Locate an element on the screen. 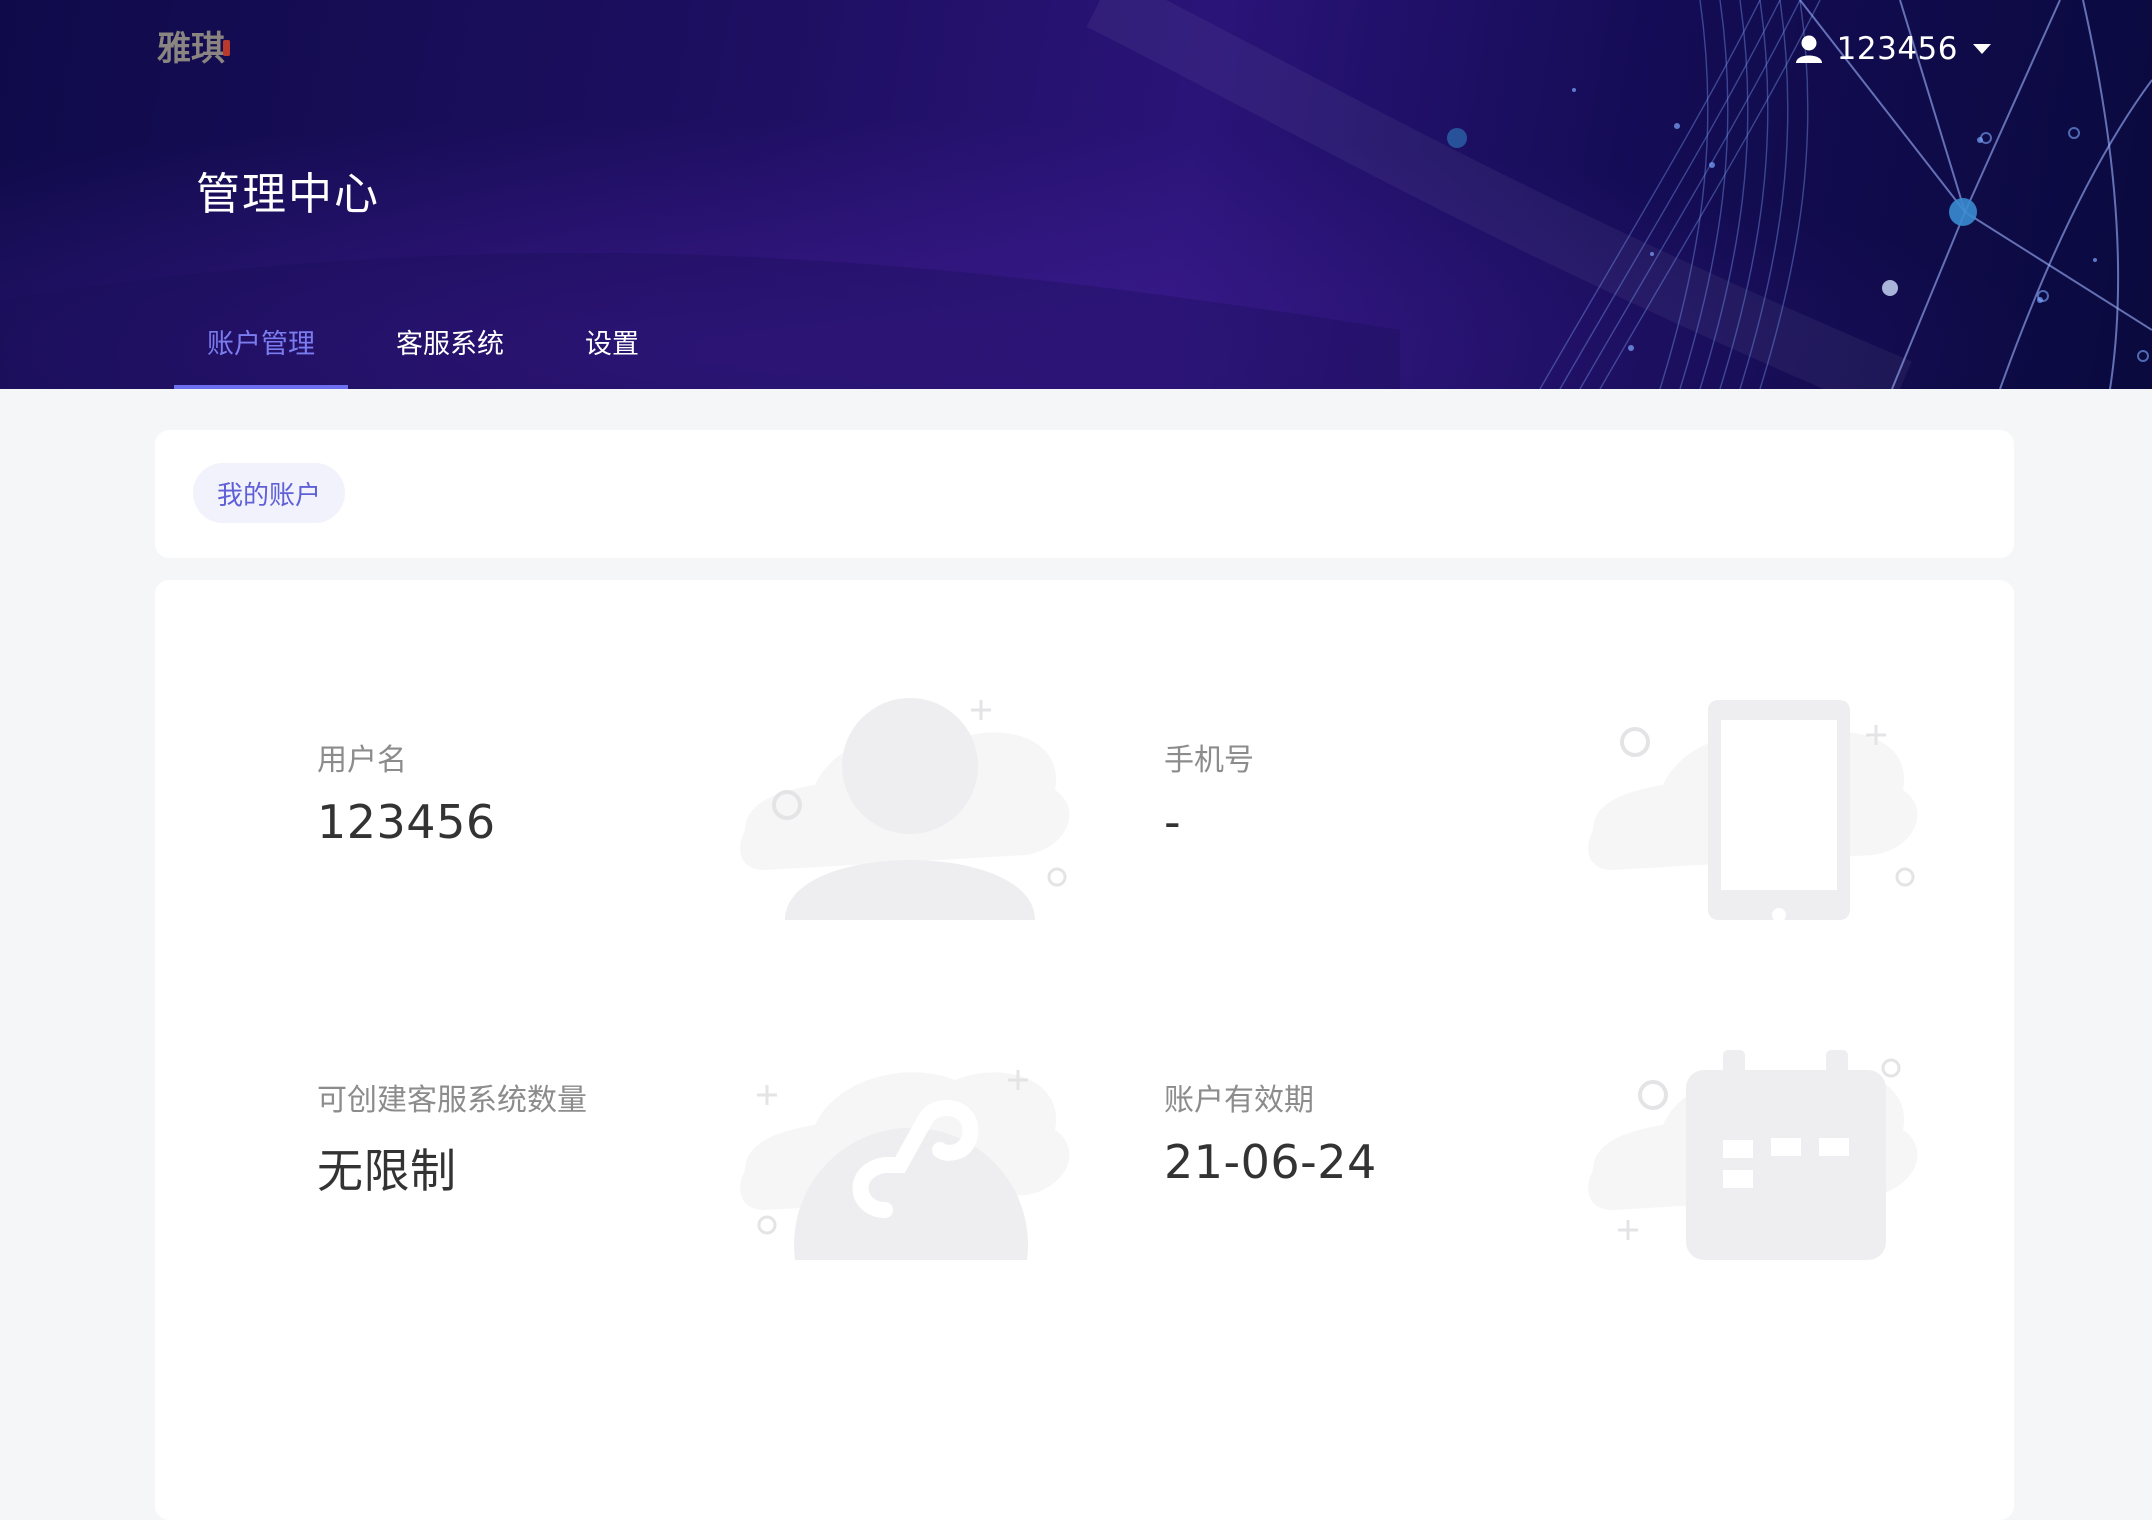 The image size is (2152, 1520). tab-customer-service-system: 客服系统 is located at coordinates (450, 344).